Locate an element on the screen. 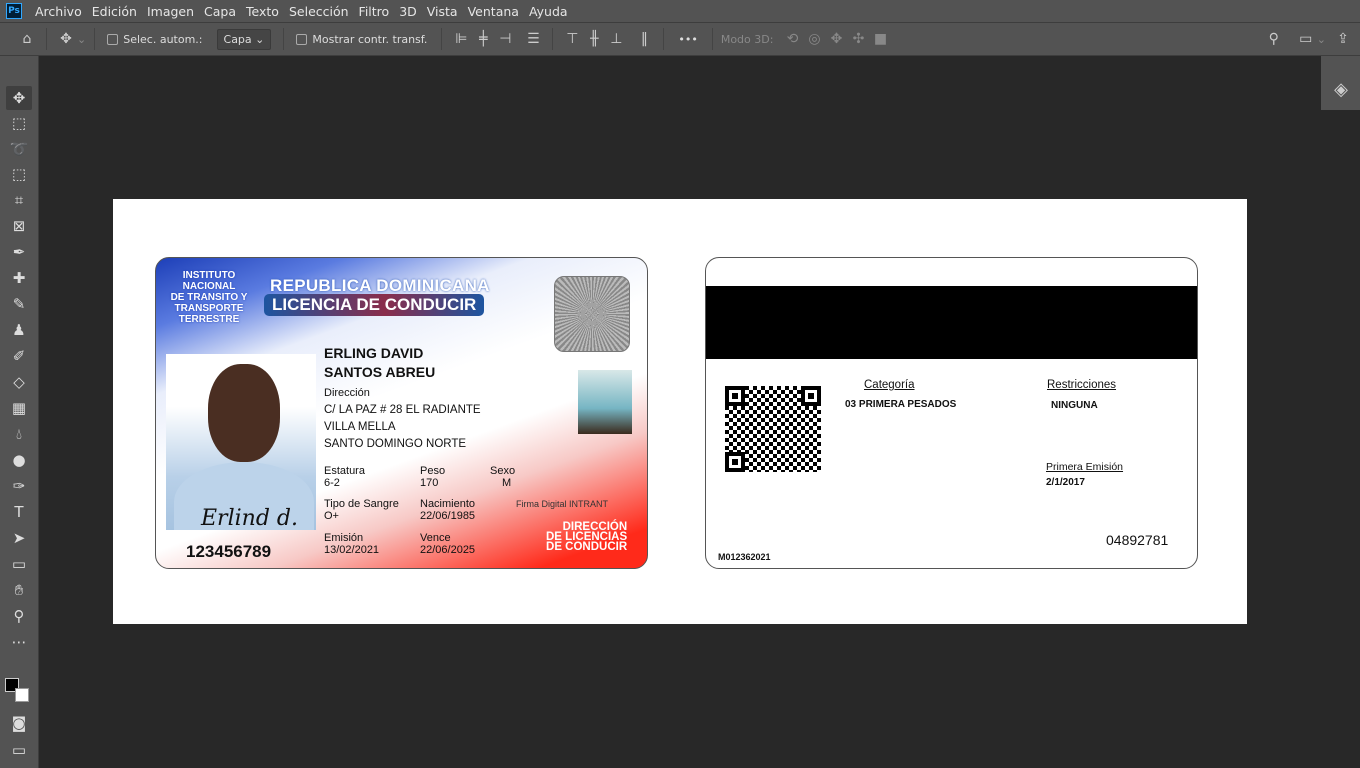  type-tool-icon: T is located at coordinates (19, 512).